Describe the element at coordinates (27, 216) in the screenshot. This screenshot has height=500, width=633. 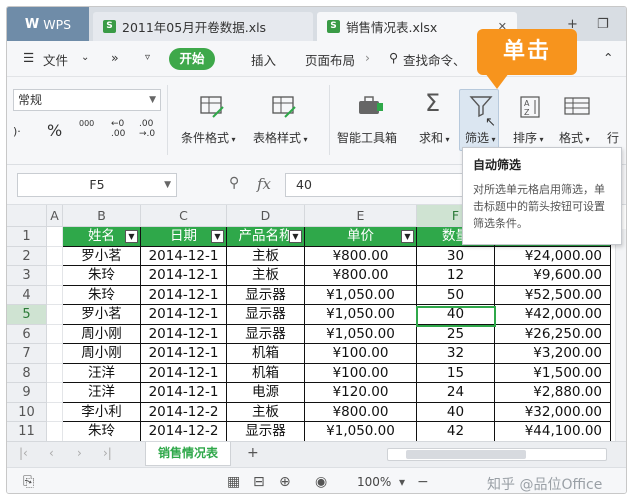
I see `select-all-corner` at that location.